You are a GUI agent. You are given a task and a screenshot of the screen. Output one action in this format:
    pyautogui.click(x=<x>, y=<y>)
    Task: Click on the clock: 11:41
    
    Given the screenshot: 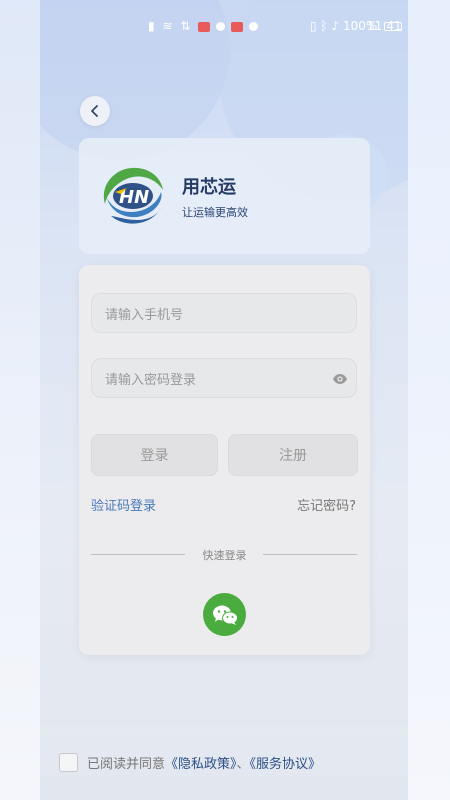 What is the action you would take?
    pyautogui.click(x=384, y=26)
    